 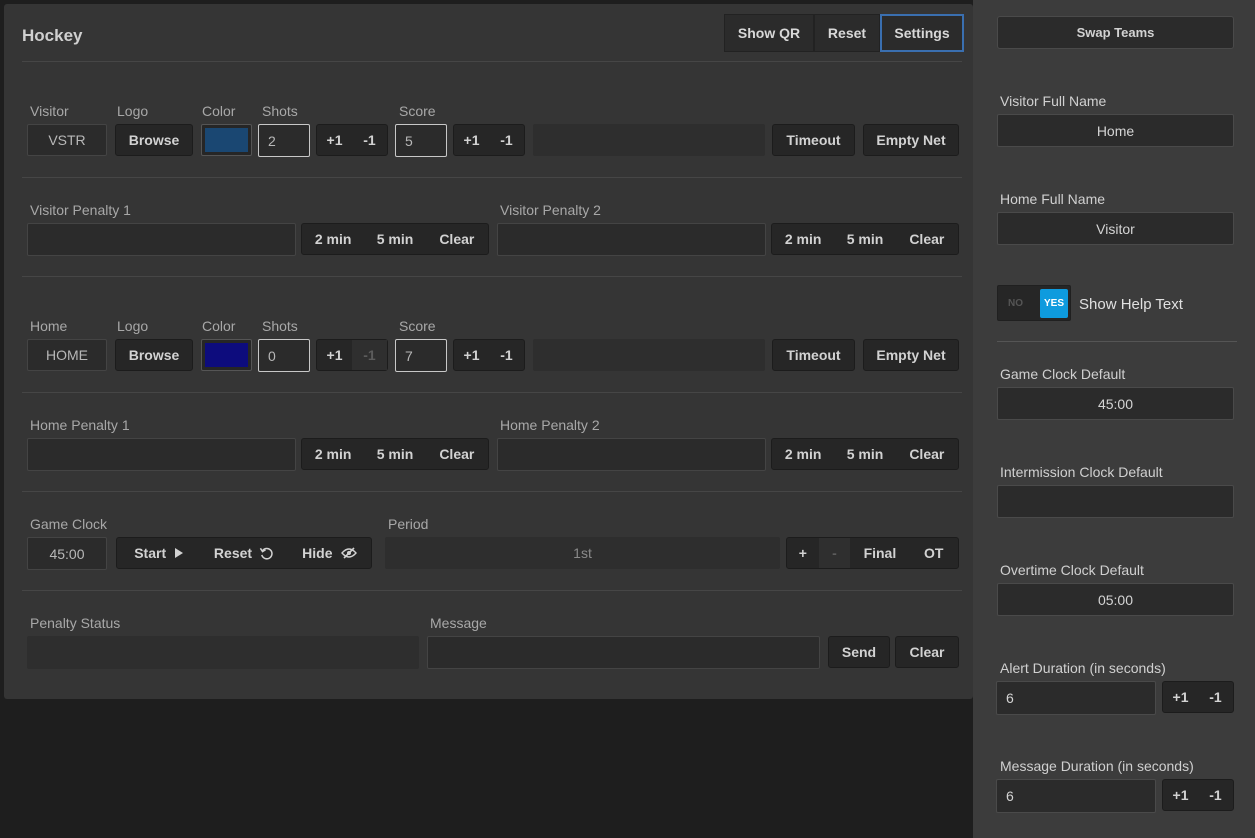 I want to click on home-shots-input: 0, so click(x=284, y=355).